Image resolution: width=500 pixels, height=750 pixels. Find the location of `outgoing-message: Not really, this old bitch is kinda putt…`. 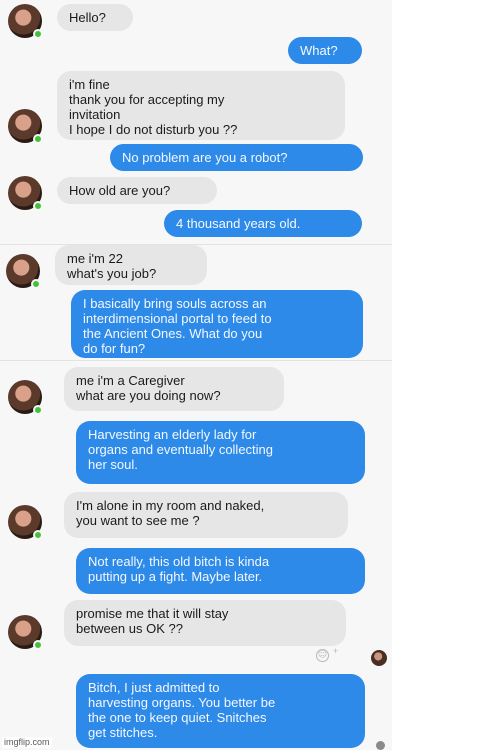

outgoing-message: Not really, this old bitch is kinda putt… is located at coordinates (220, 571).